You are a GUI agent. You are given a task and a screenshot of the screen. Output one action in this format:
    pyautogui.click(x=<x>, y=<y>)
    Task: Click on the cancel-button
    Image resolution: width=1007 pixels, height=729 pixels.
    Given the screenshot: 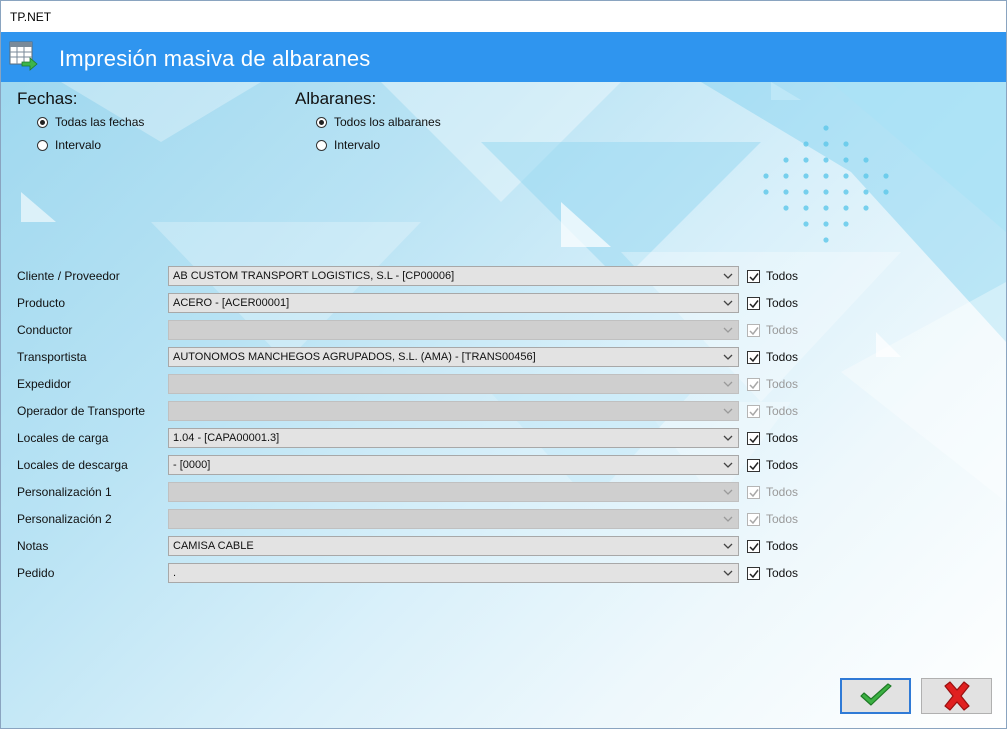 What is the action you would take?
    pyautogui.click(x=956, y=696)
    